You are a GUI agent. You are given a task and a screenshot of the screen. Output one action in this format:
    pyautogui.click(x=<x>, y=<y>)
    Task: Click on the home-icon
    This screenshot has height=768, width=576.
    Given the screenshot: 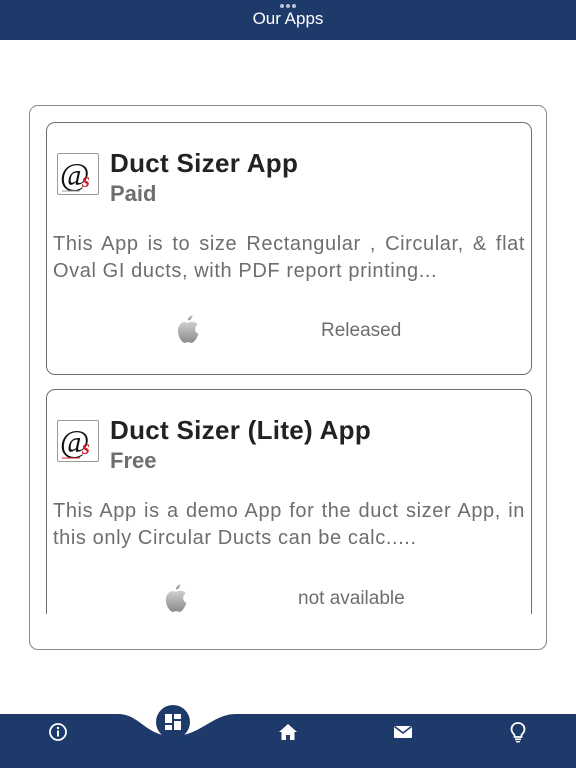 What is the action you would take?
    pyautogui.click(x=288, y=732)
    